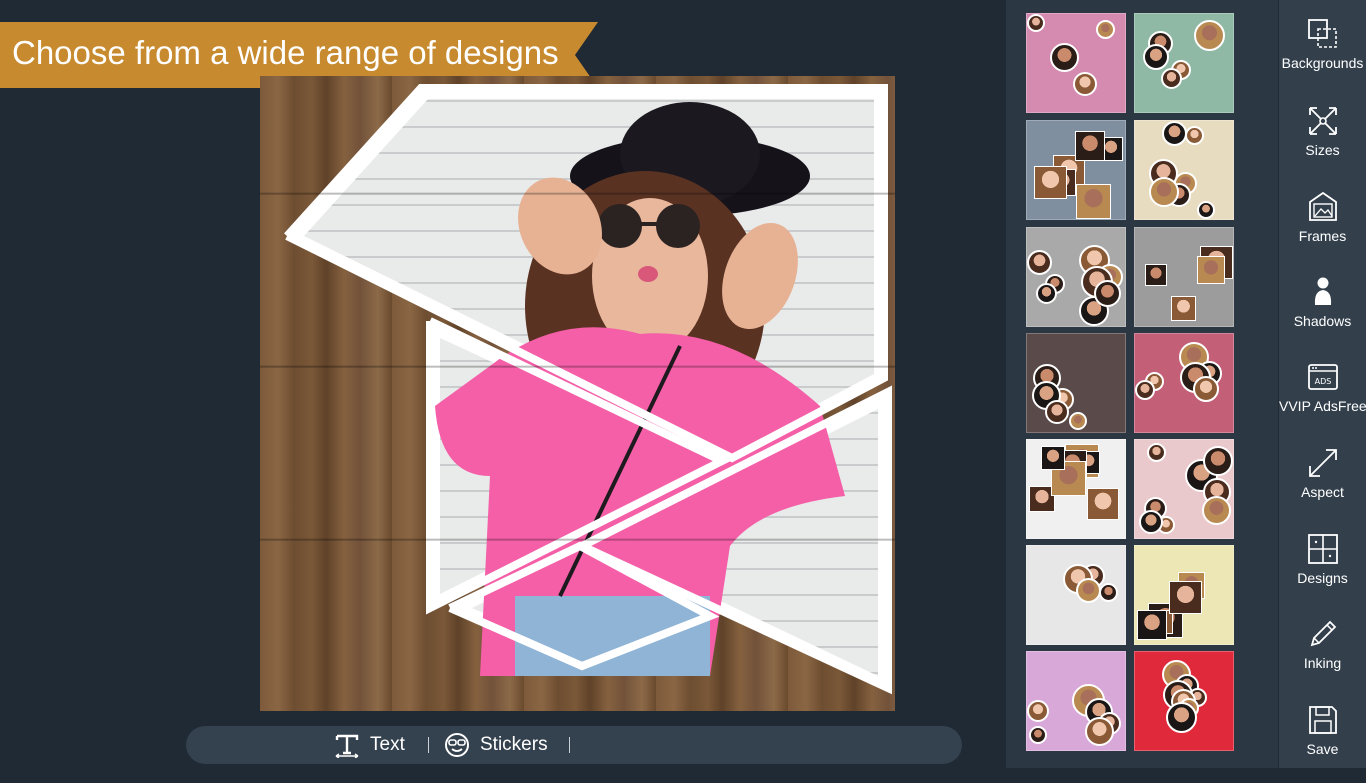  What do you see at coordinates (1322, 33) in the screenshot?
I see `backgrounds-icon` at bounding box center [1322, 33].